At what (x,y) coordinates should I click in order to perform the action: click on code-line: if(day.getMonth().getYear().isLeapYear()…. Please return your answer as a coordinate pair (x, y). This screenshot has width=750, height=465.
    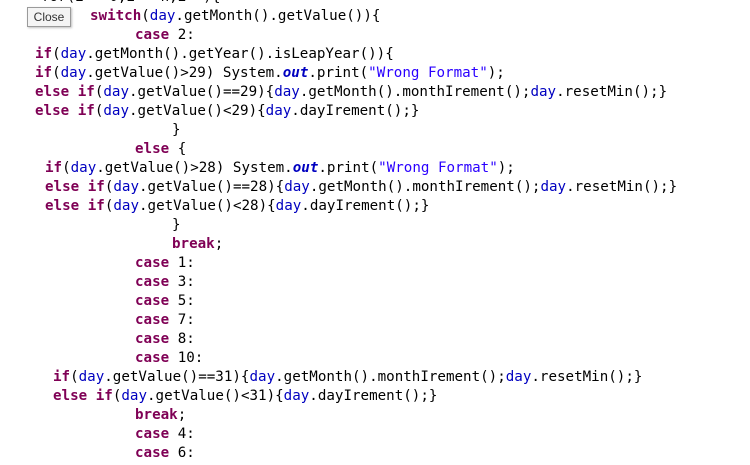
    Looking at the image, I should click on (214, 54).